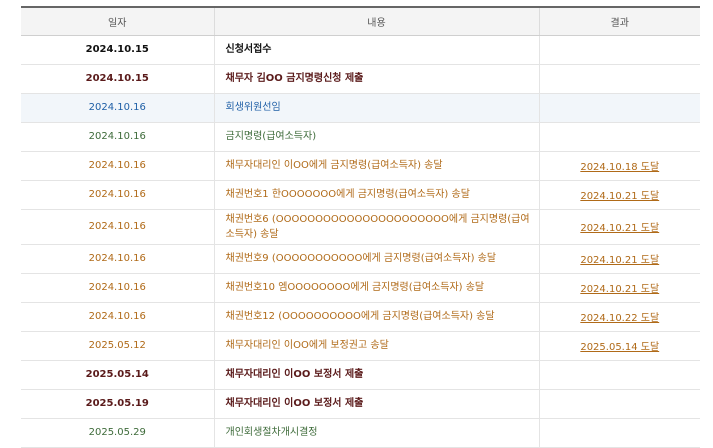 The height and width of the screenshot is (448, 713). I want to click on table-row: 2024.10.15 신청서접수, so click(360, 50).